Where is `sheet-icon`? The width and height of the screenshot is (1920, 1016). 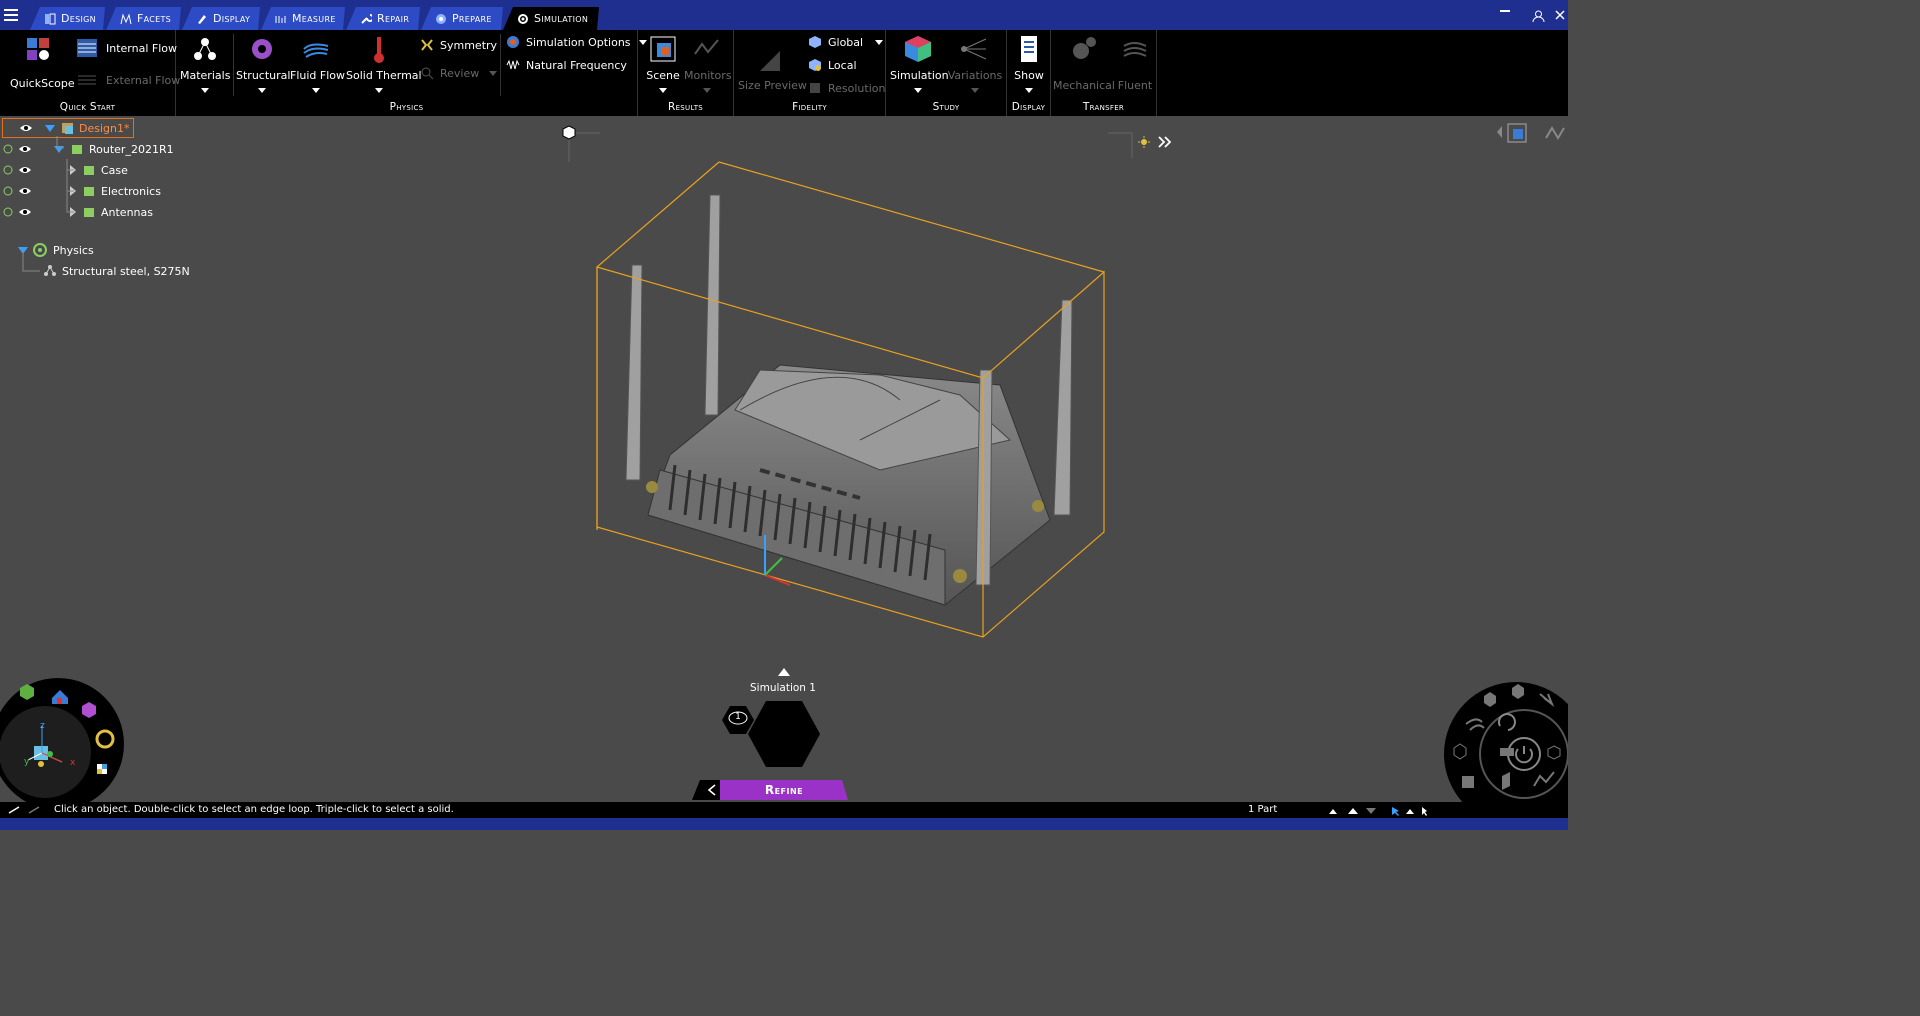 sheet-icon is located at coordinates (1507, 752).